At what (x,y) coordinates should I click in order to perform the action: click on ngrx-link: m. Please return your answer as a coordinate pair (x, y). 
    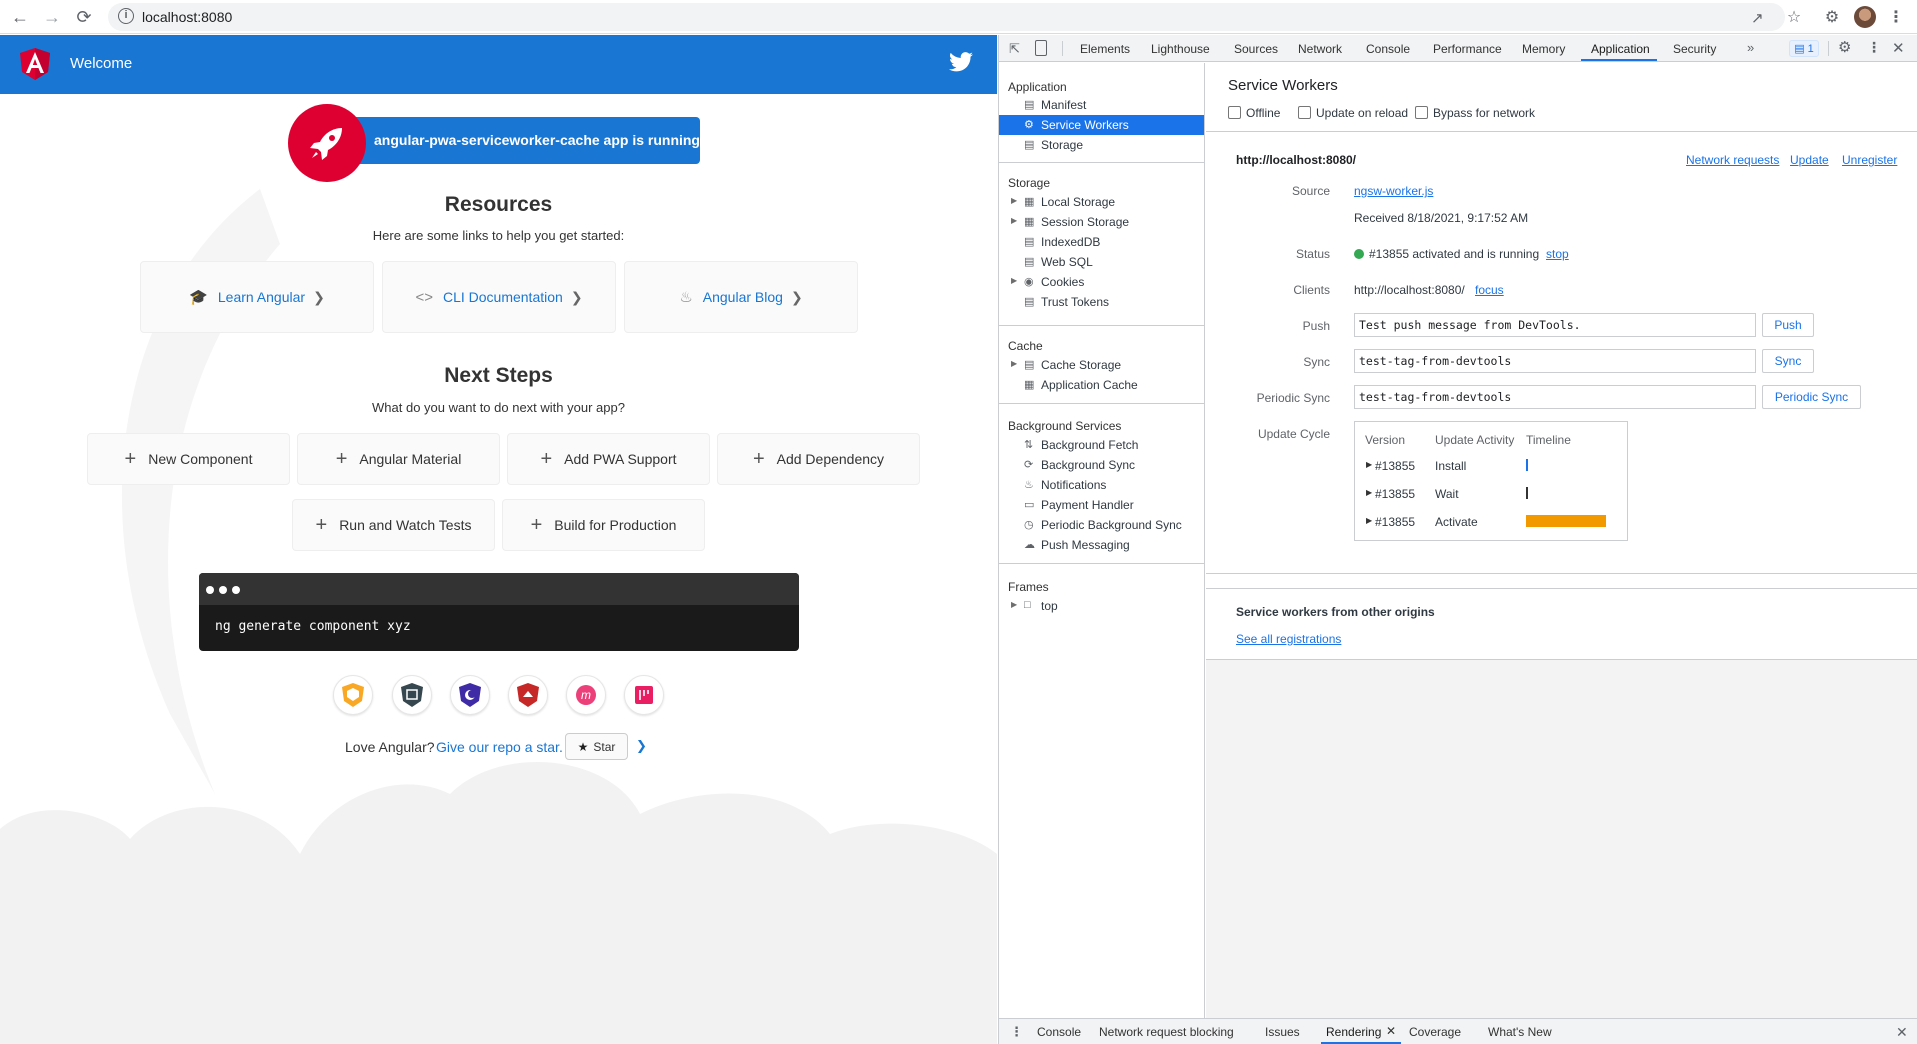
    Looking at the image, I should click on (586, 695).